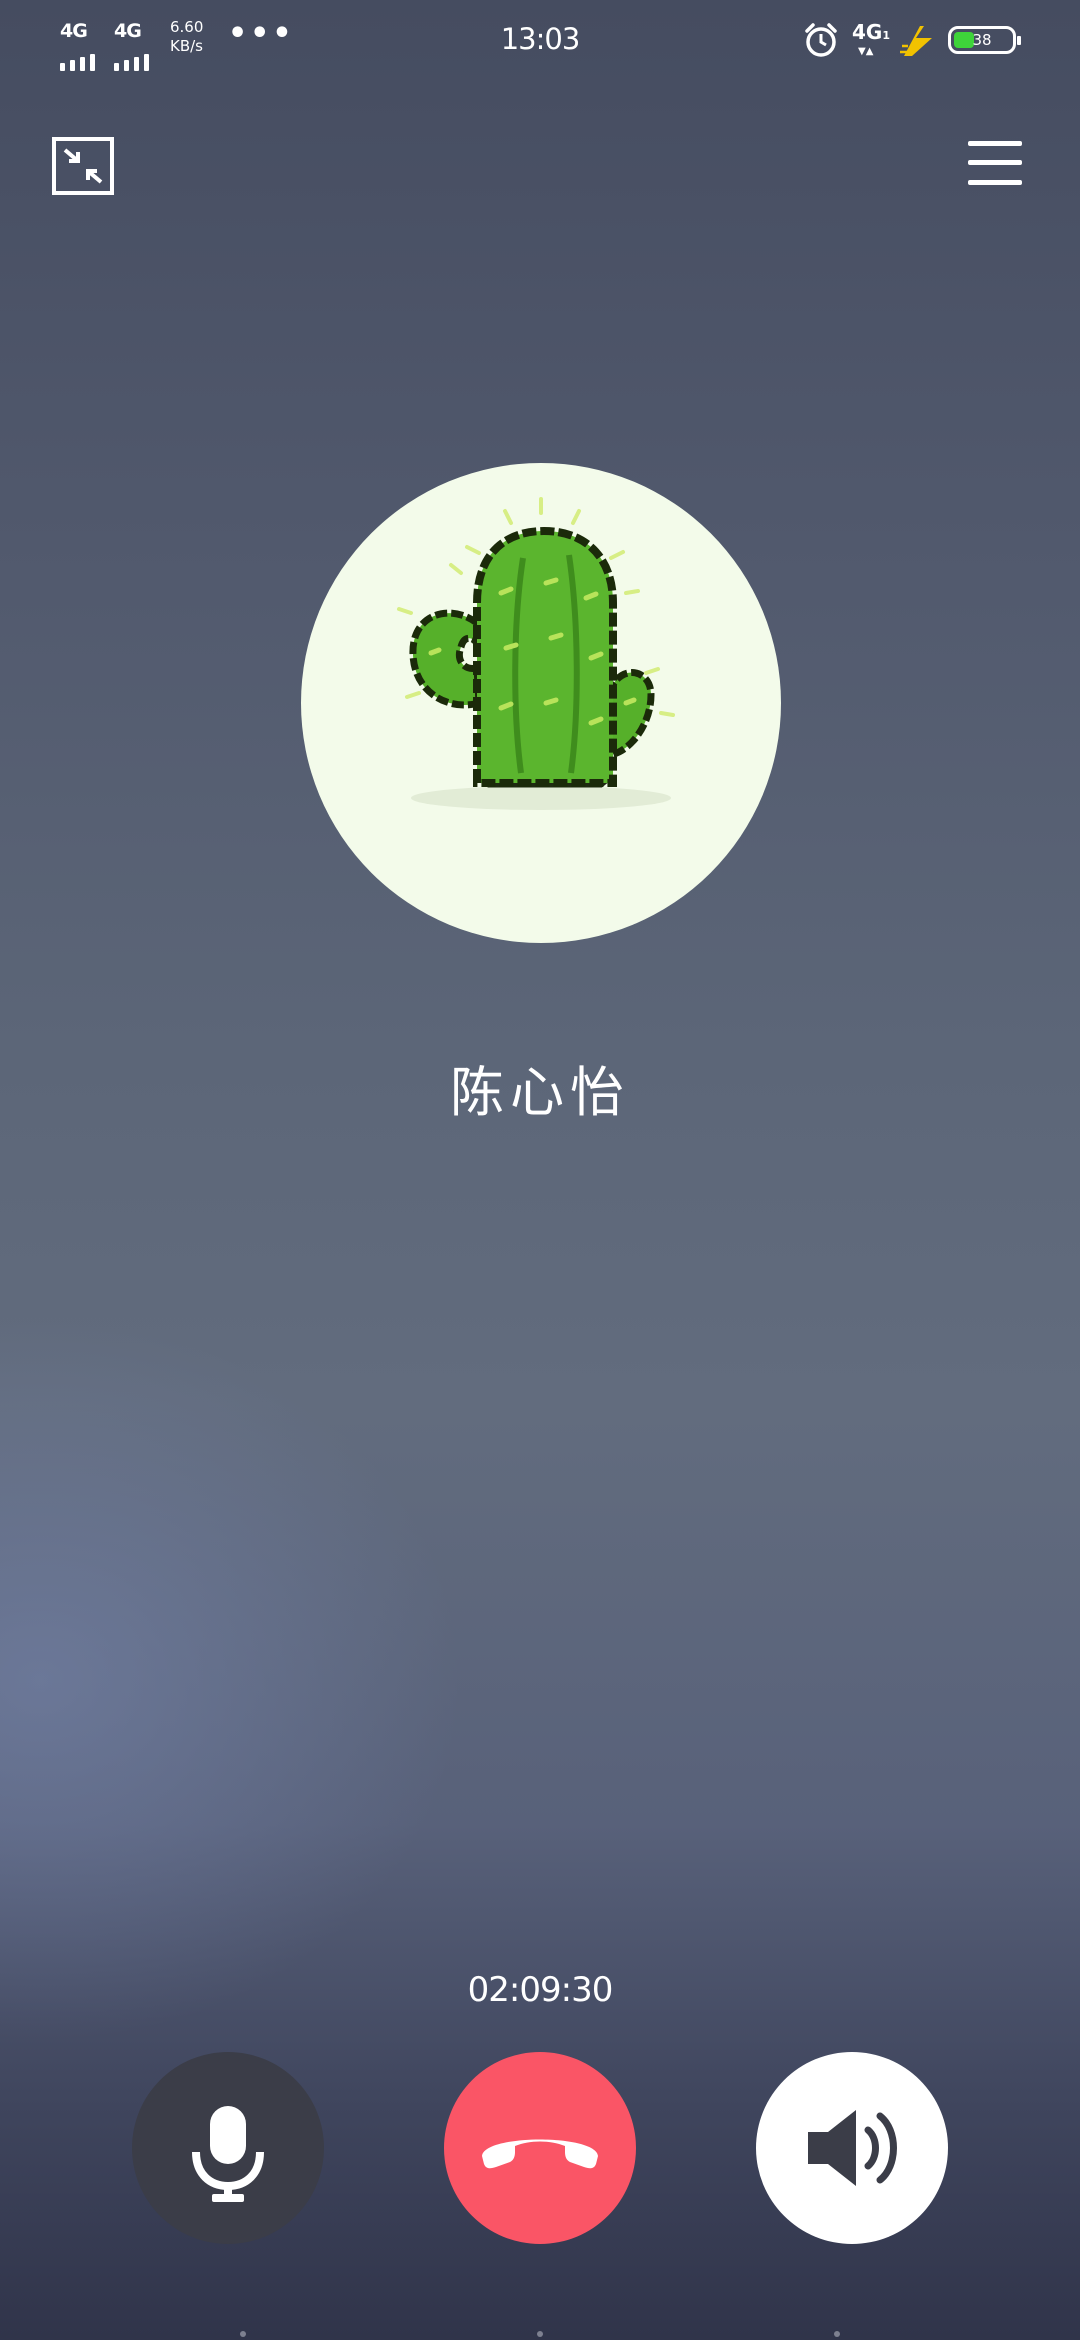 Image resolution: width=1080 pixels, height=2340 pixels. I want to click on minimize-window-icon, so click(83, 166).